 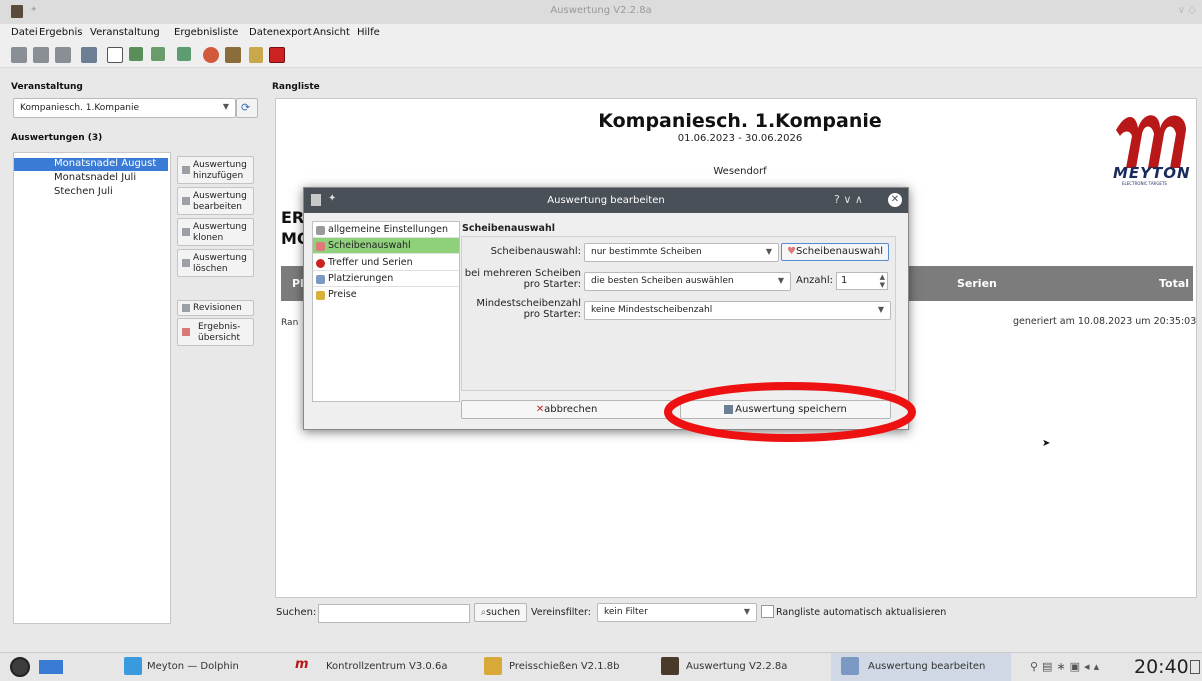 I want to click on system-tray-icons: ⚲▤∗▣◂▴, so click(x=1066, y=666).